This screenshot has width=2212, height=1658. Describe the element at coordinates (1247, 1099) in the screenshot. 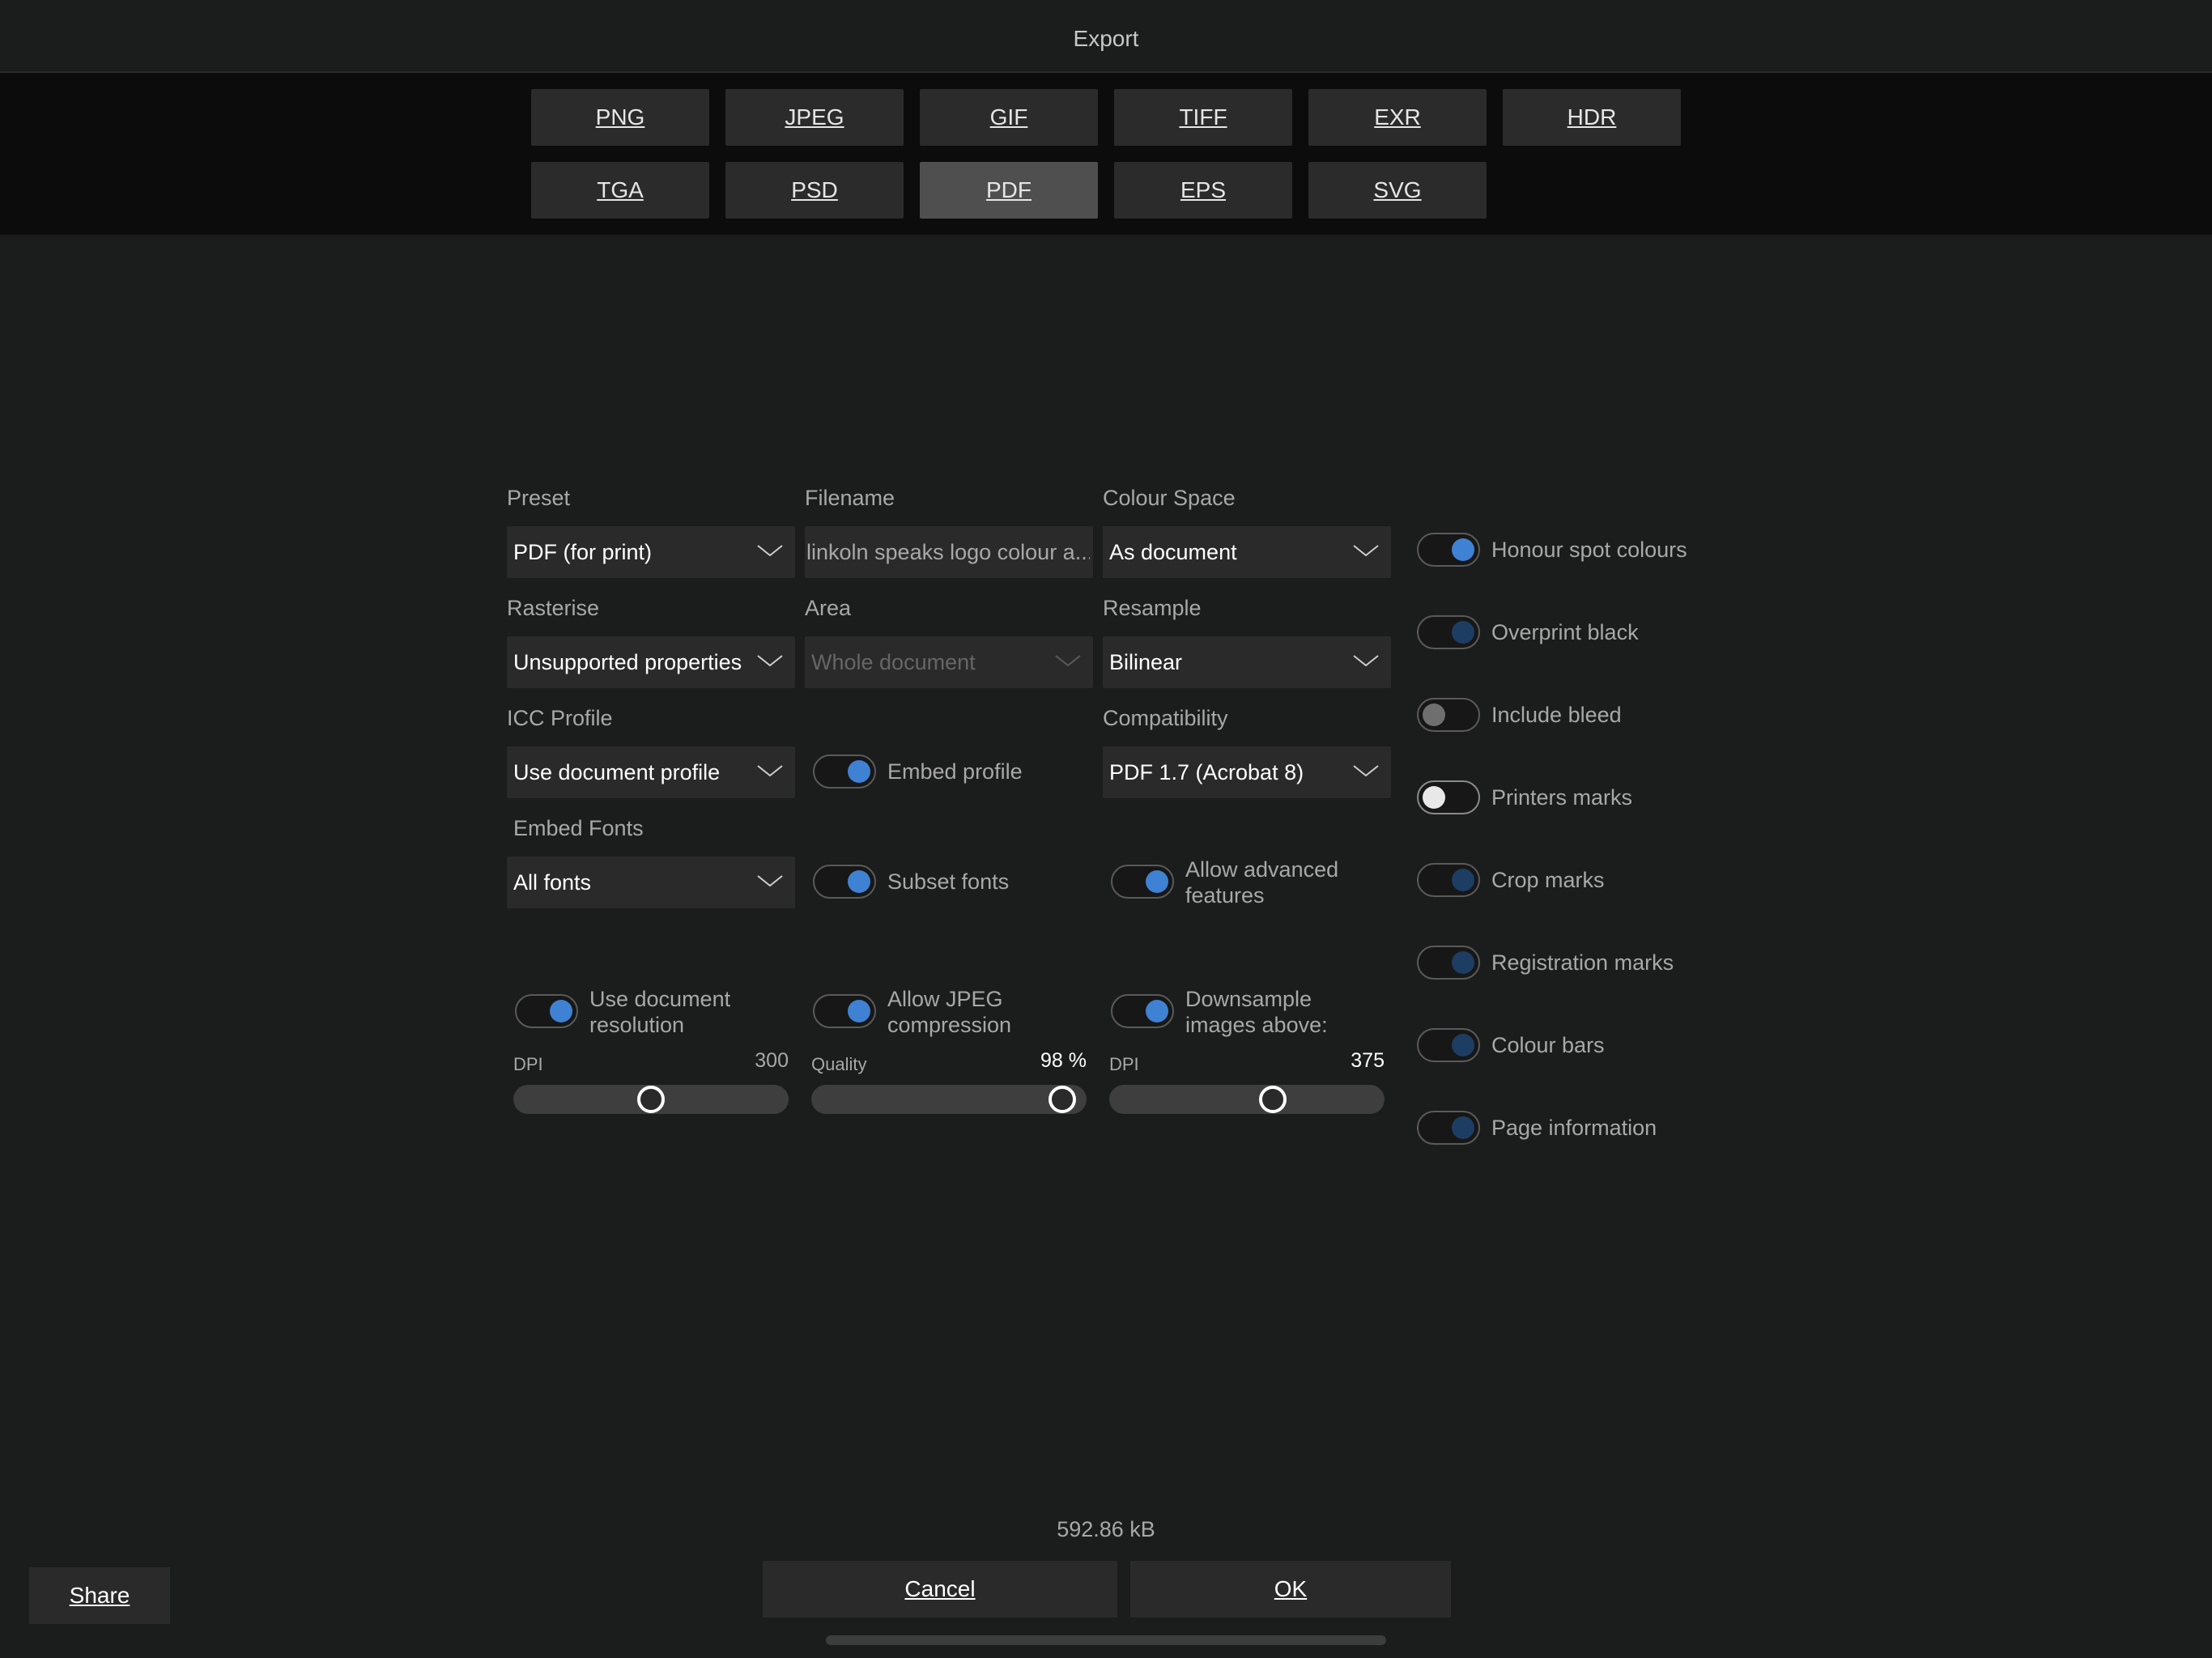

I see `downsample-dpi-slider` at that location.